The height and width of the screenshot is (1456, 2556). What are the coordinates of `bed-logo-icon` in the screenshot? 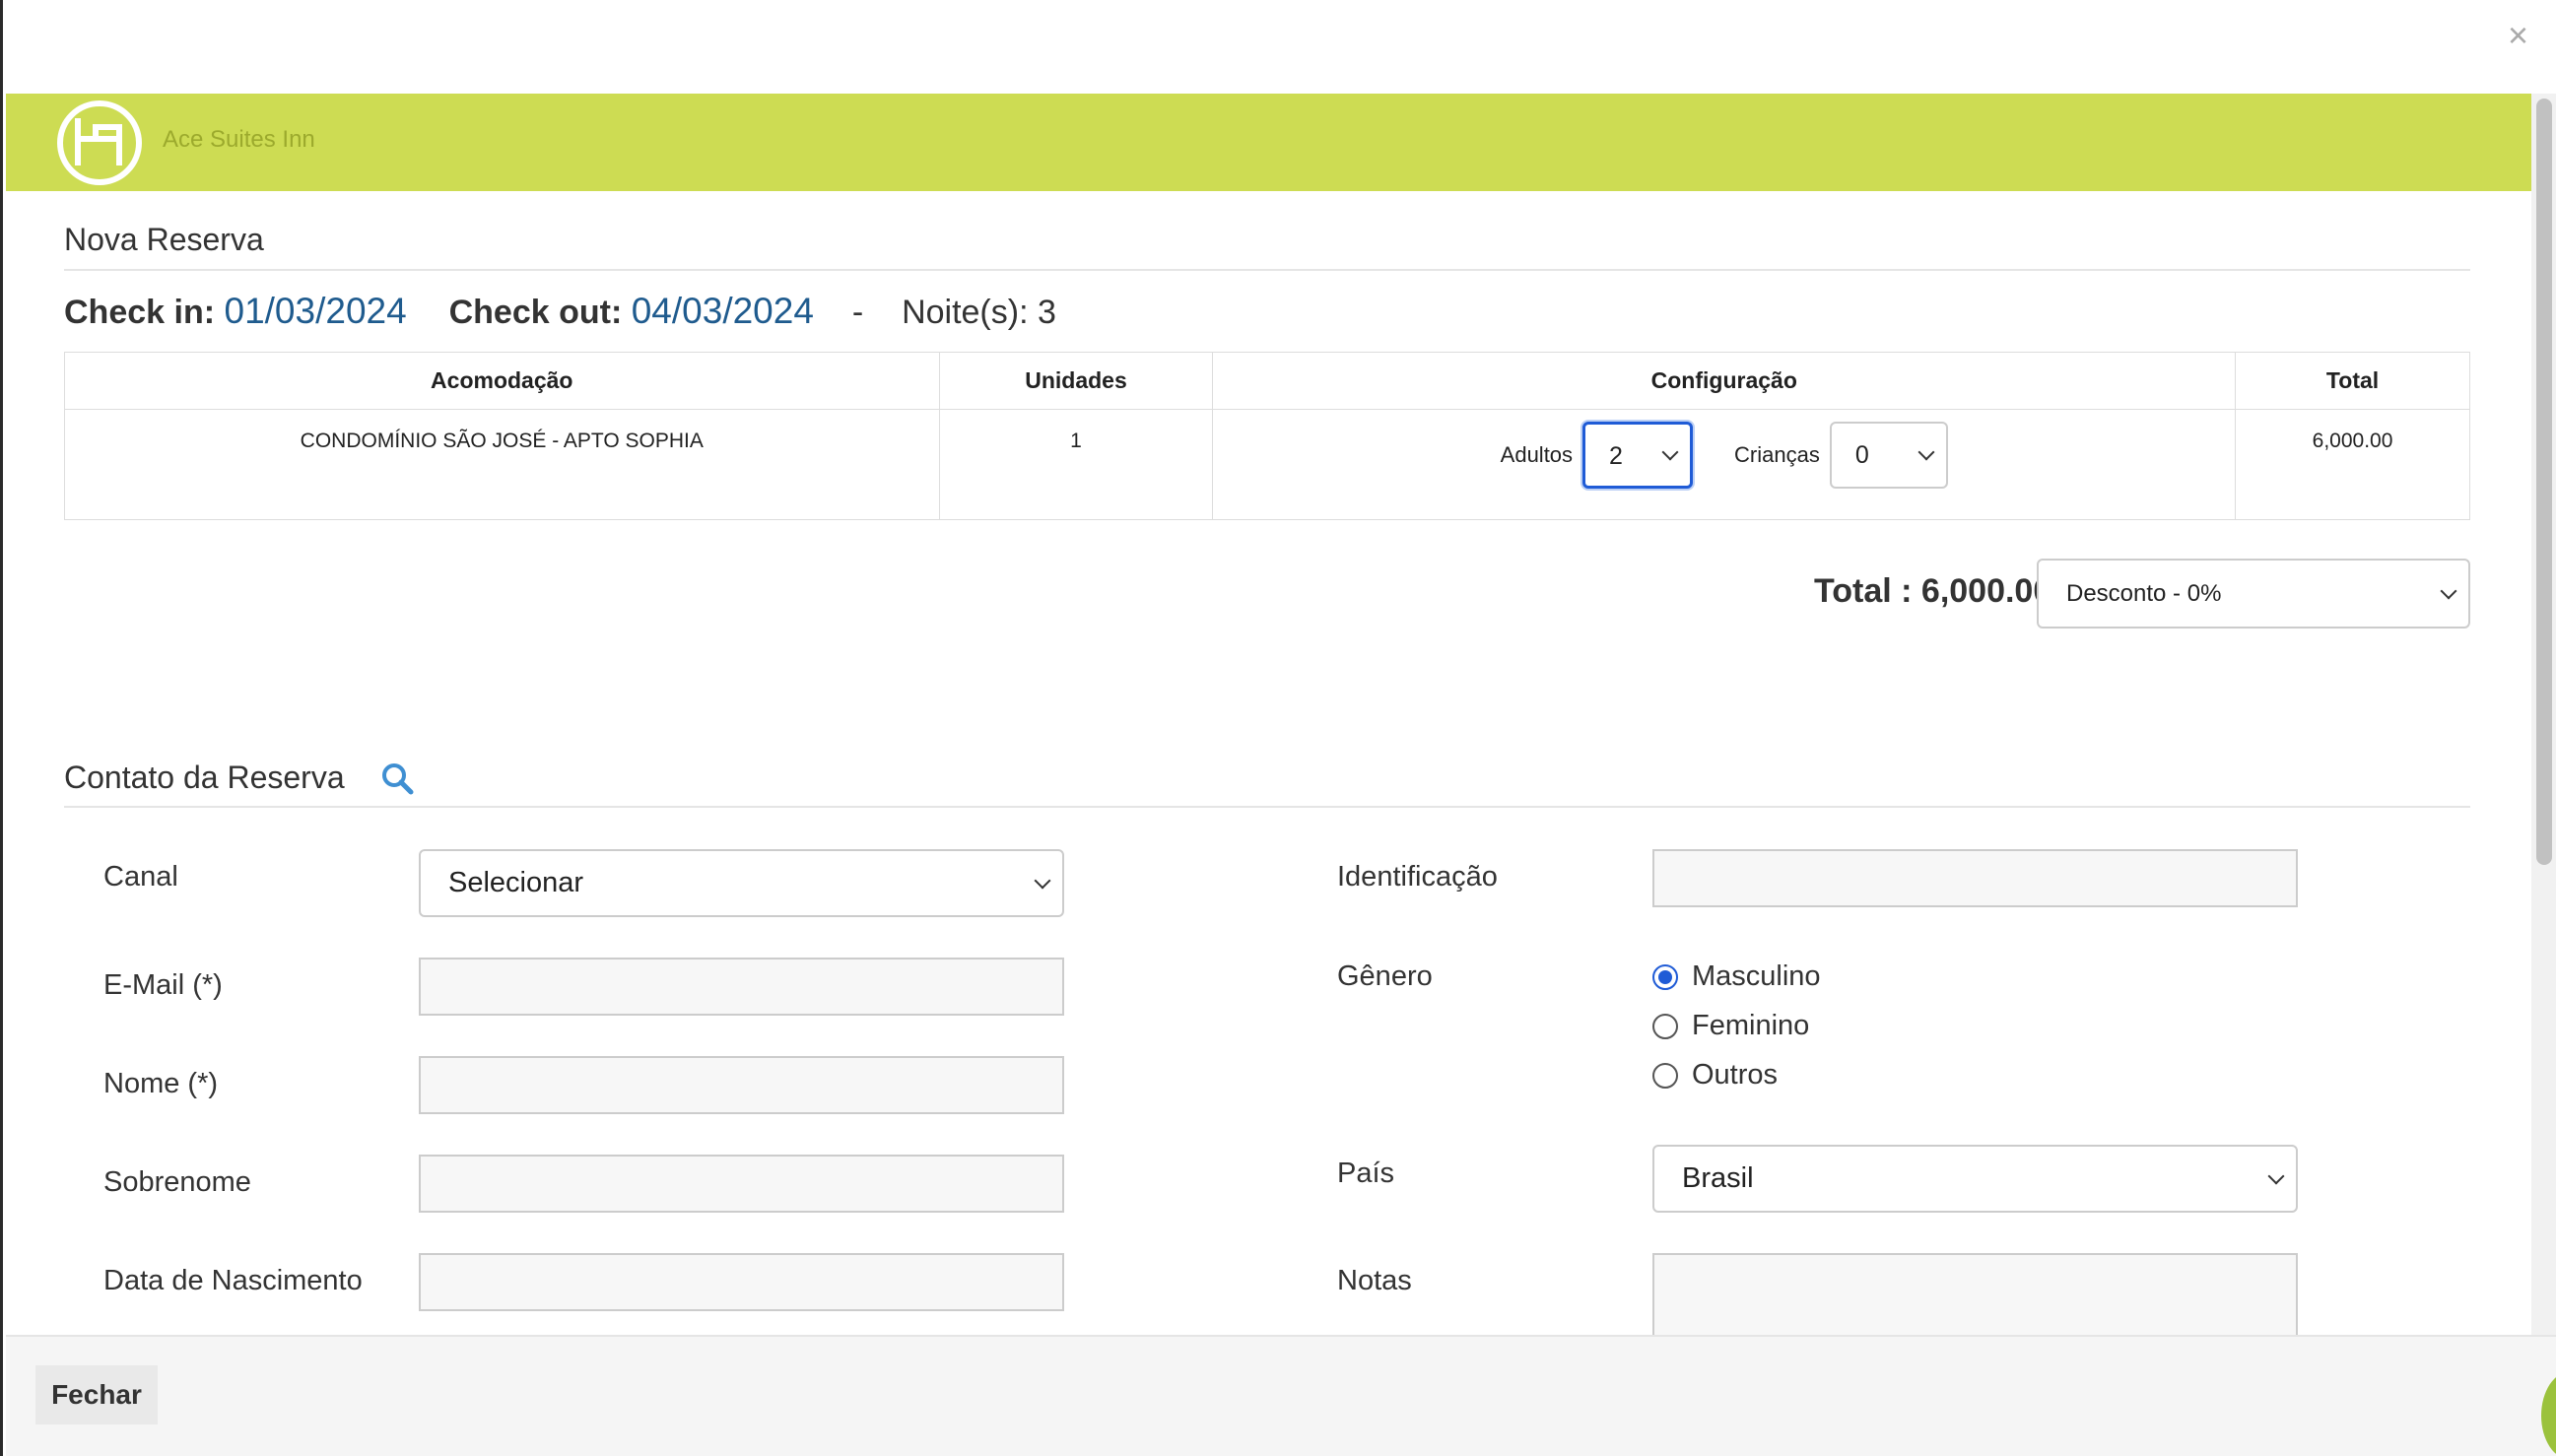 It's located at (100, 142).